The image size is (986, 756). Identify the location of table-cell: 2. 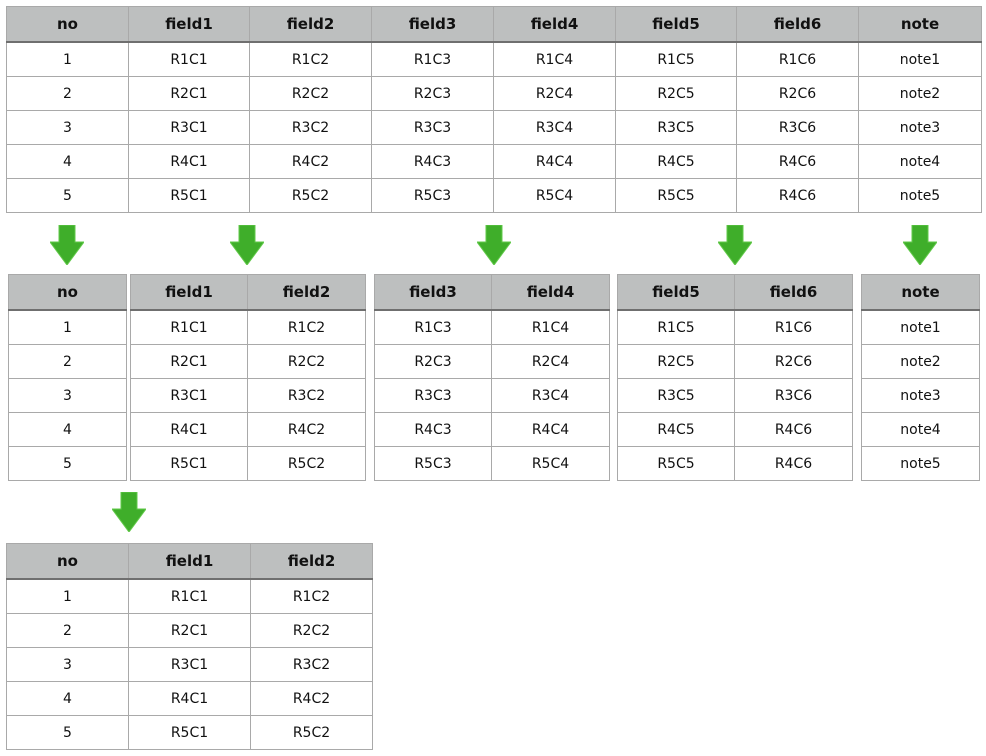
(67, 361).